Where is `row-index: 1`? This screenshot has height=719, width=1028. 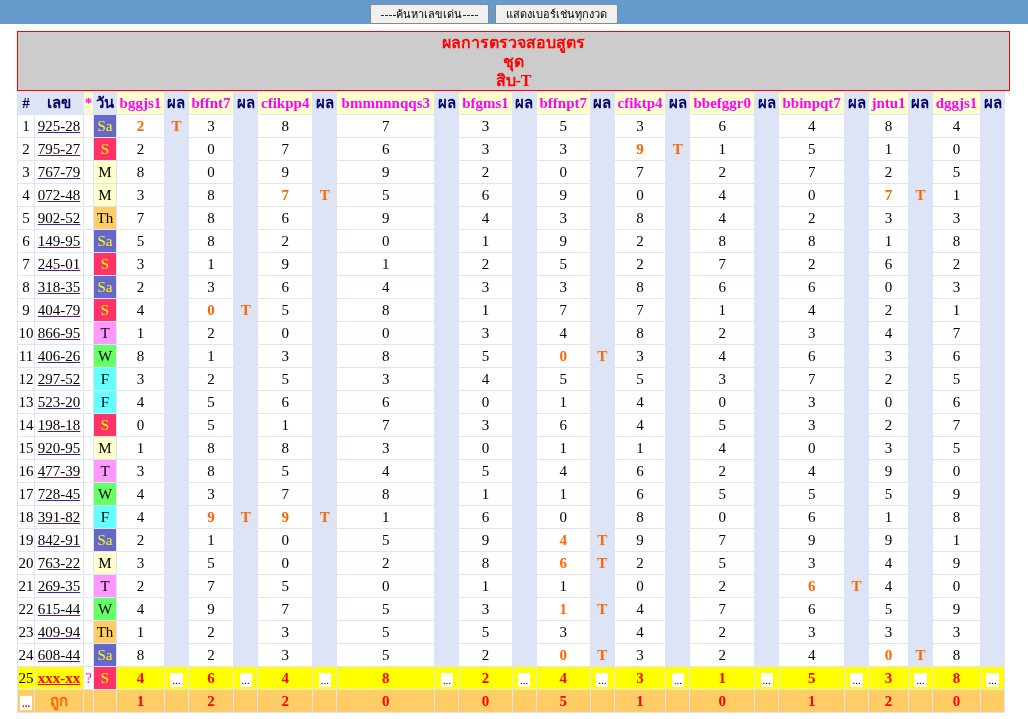
row-index: 1 is located at coordinates (26, 126).